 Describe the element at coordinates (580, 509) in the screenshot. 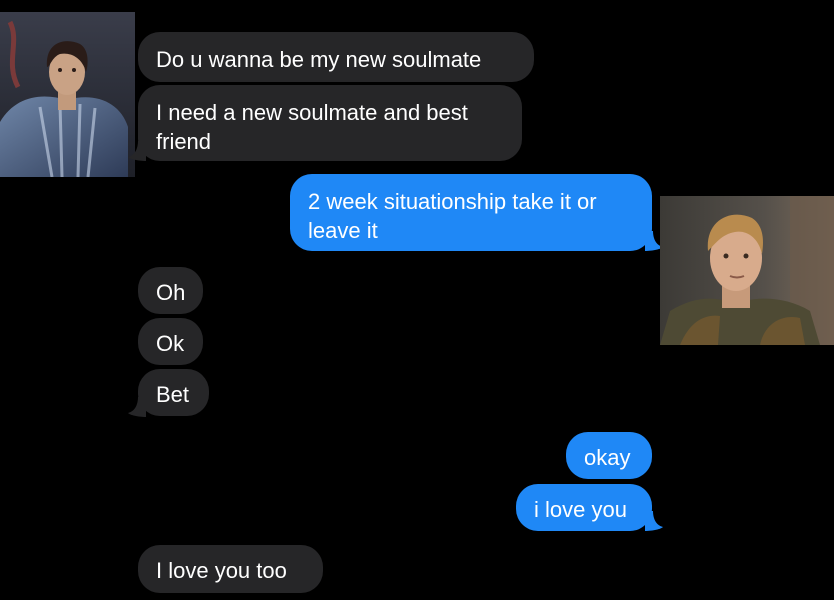

I see `message-text: i love you` at that location.